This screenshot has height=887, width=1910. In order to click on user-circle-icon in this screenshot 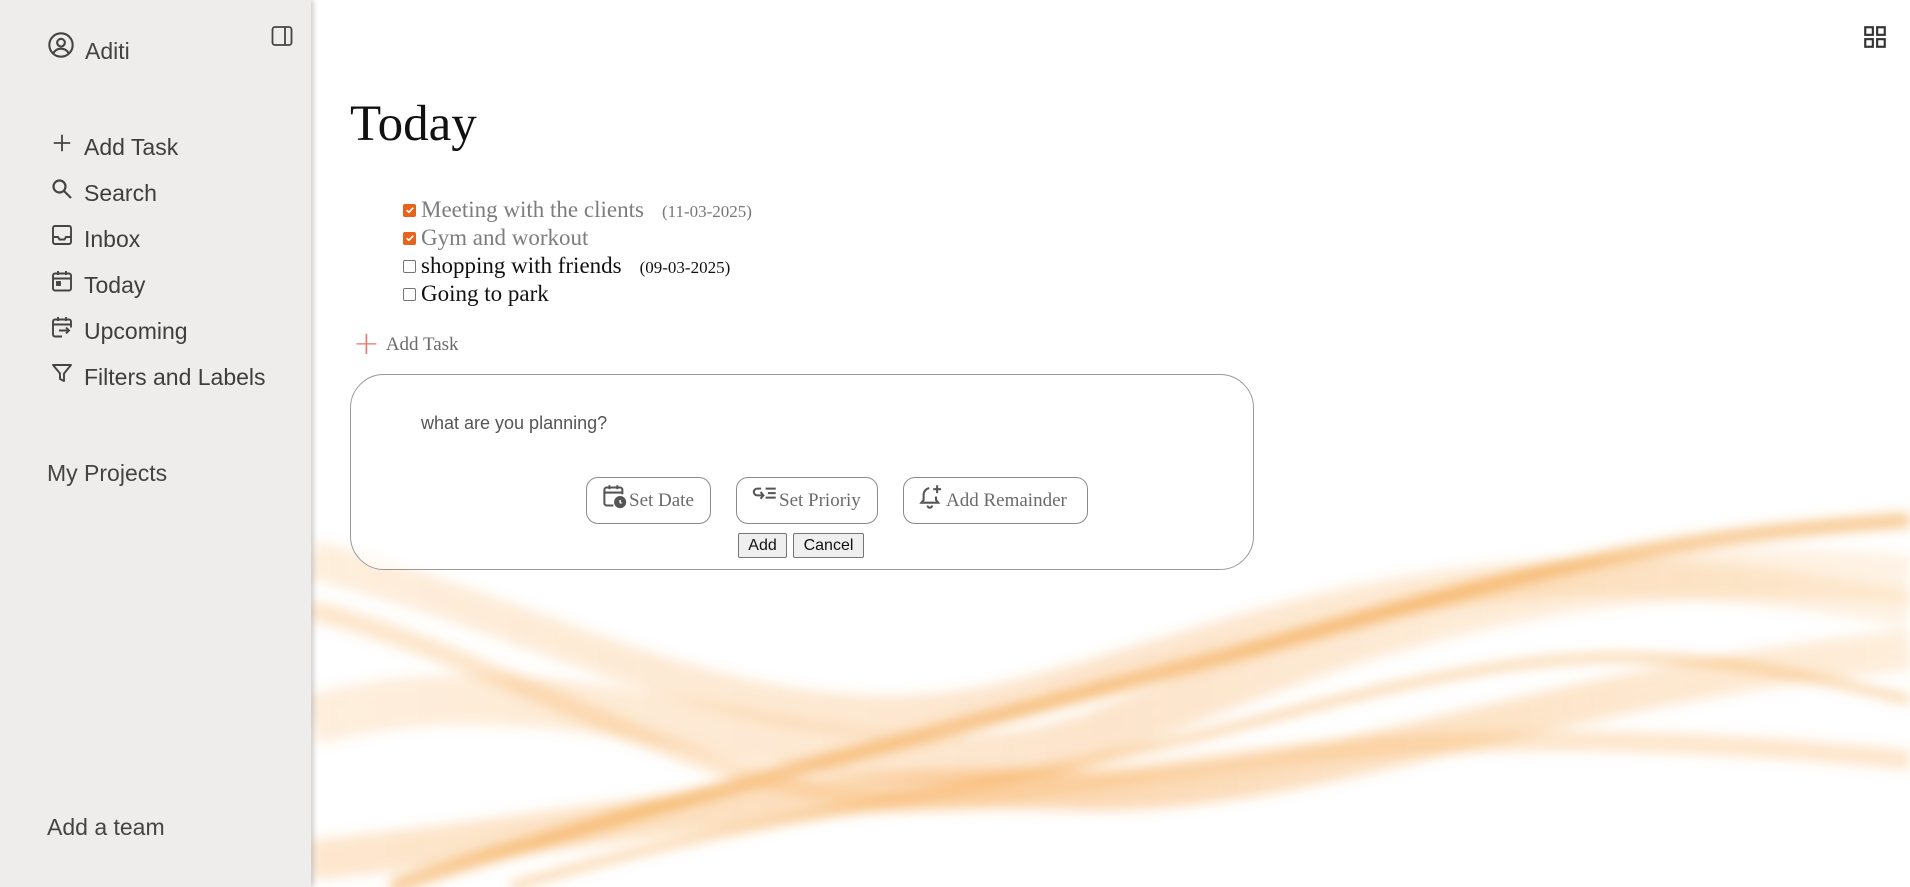, I will do `click(61, 47)`.